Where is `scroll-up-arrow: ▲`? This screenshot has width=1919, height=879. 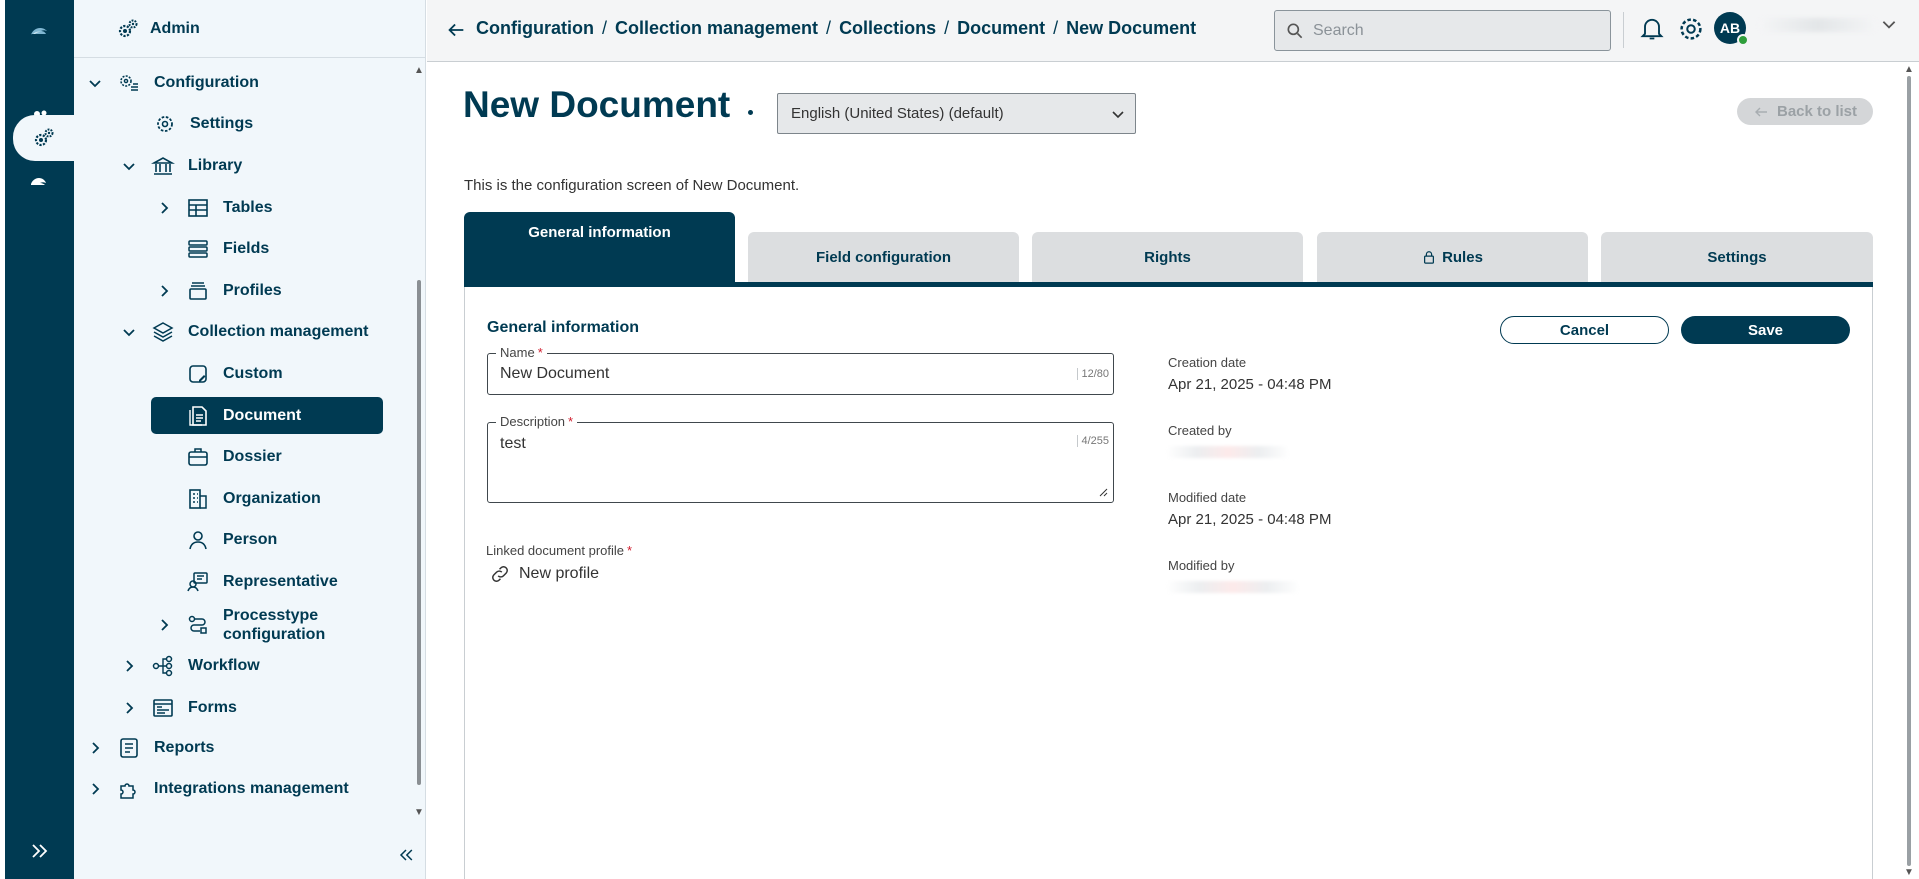 scroll-up-arrow: ▲ is located at coordinates (419, 71).